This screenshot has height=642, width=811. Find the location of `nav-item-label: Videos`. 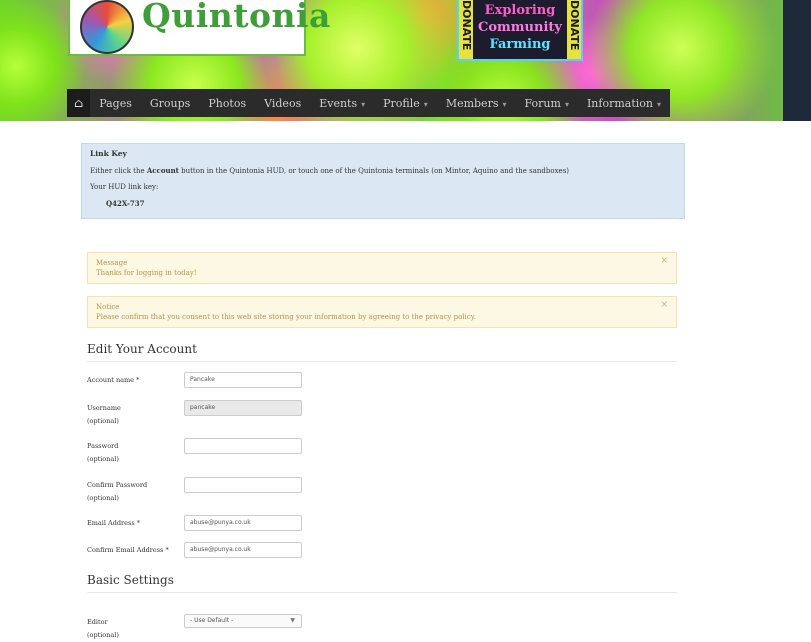

nav-item-label: Videos is located at coordinates (283, 103).